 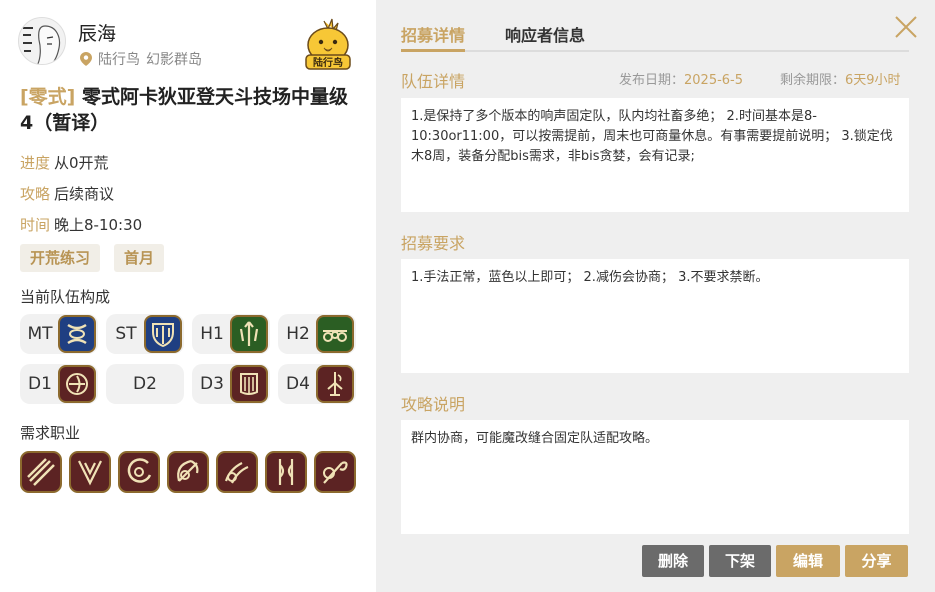 I want to click on reaper-job-icon, so click(x=188, y=472).